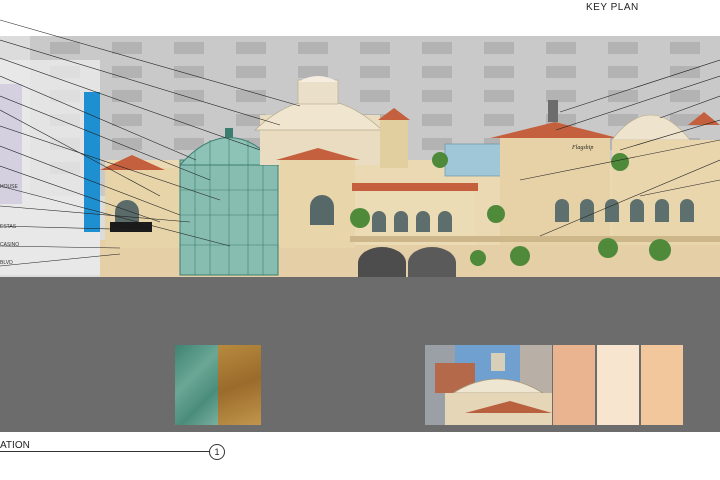 The height and width of the screenshot is (480, 720). What do you see at coordinates (488, 385) in the screenshot?
I see `dome-reference-photo` at bounding box center [488, 385].